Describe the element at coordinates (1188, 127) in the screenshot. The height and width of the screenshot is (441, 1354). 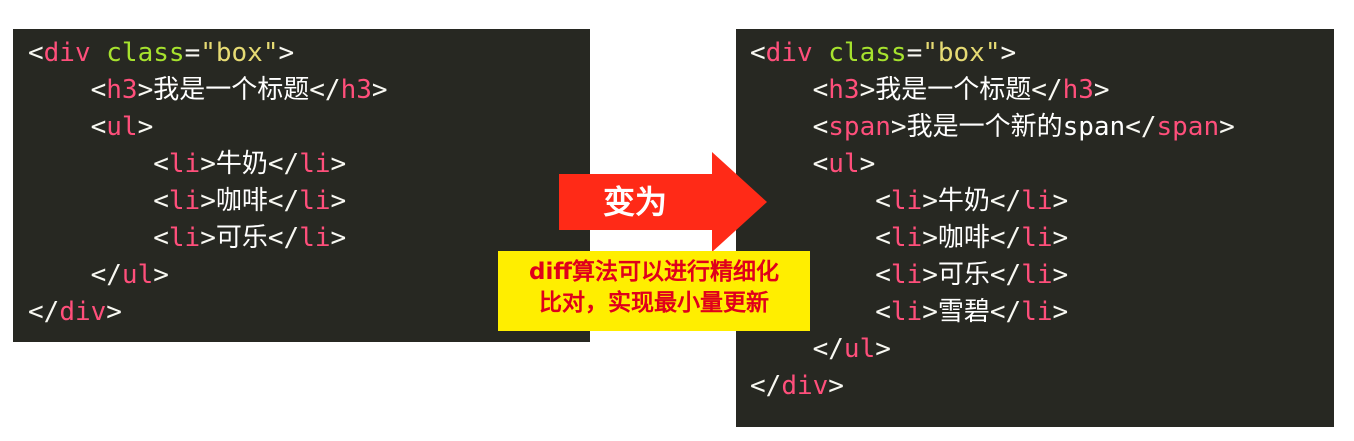
I see `code-token-tag: span` at that location.